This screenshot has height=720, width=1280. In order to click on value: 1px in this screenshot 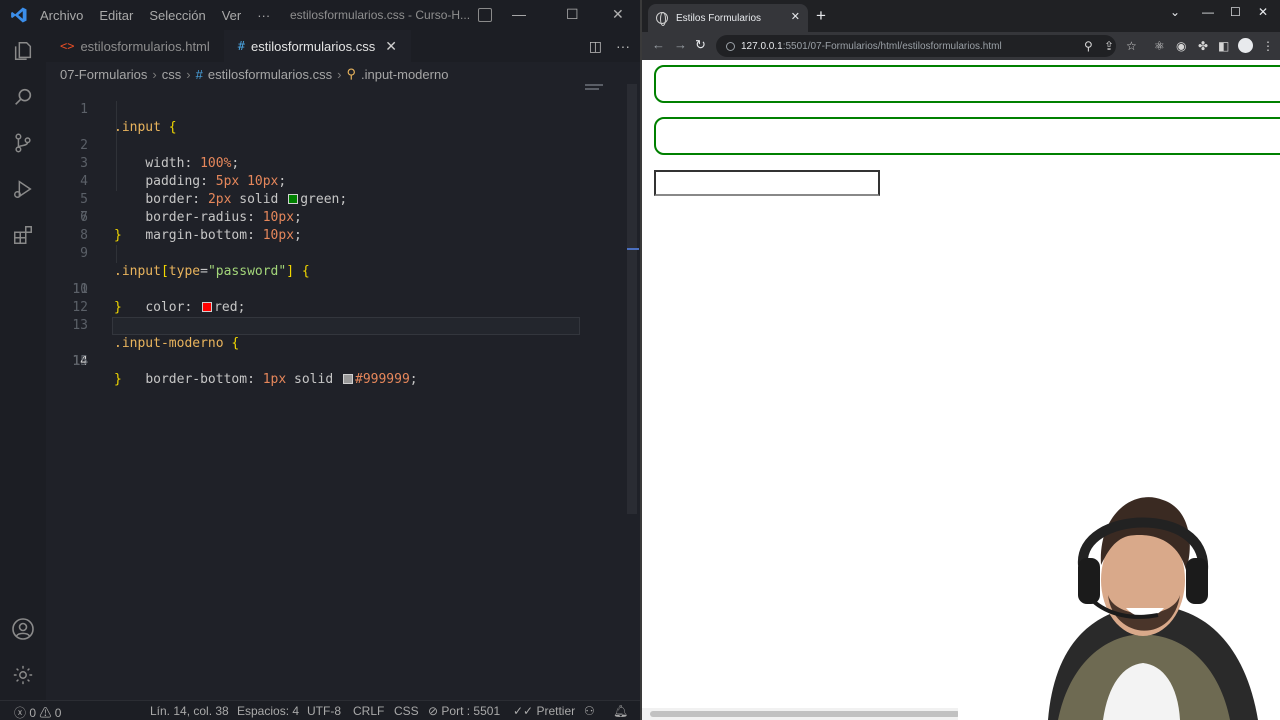, I will do `click(274, 379)`.